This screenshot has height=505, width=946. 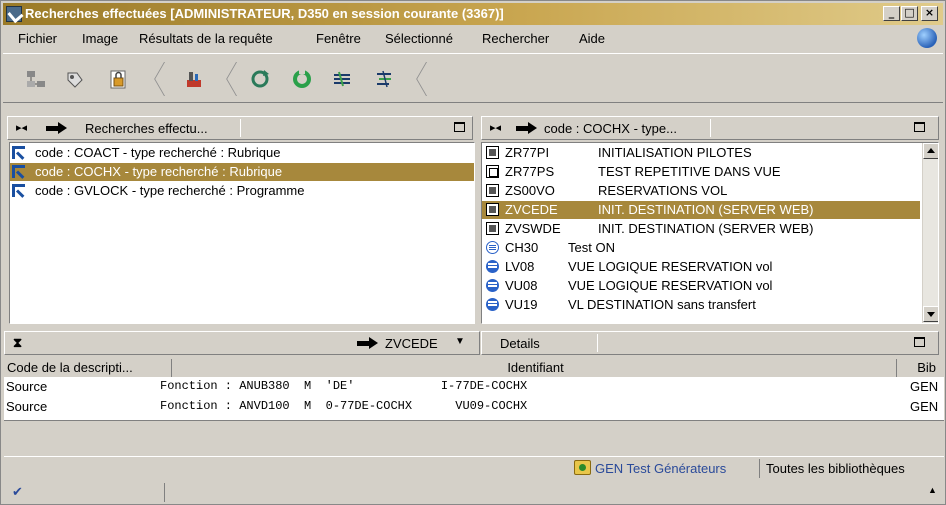 What do you see at coordinates (891, 13) in the screenshot?
I see `minimize-button: _` at bounding box center [891, 13].